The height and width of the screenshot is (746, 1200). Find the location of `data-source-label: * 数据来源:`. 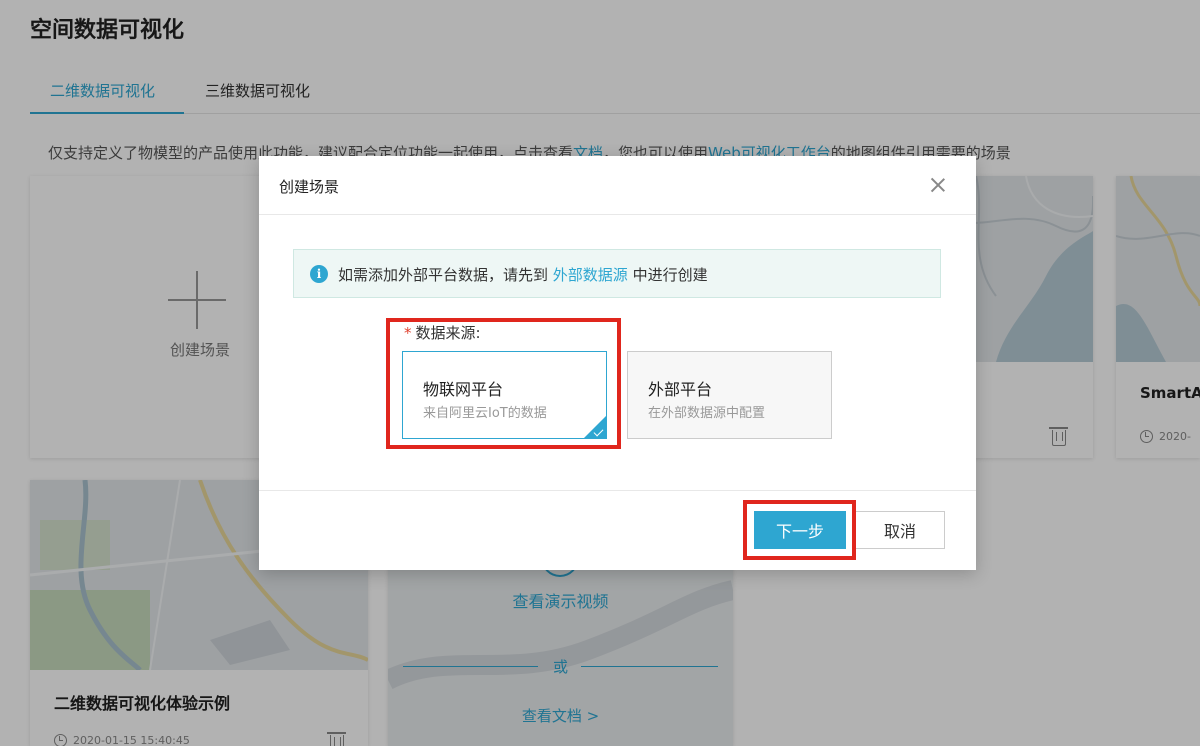

data-source-label: * 数据来源: is located at coordinates (442, 332).